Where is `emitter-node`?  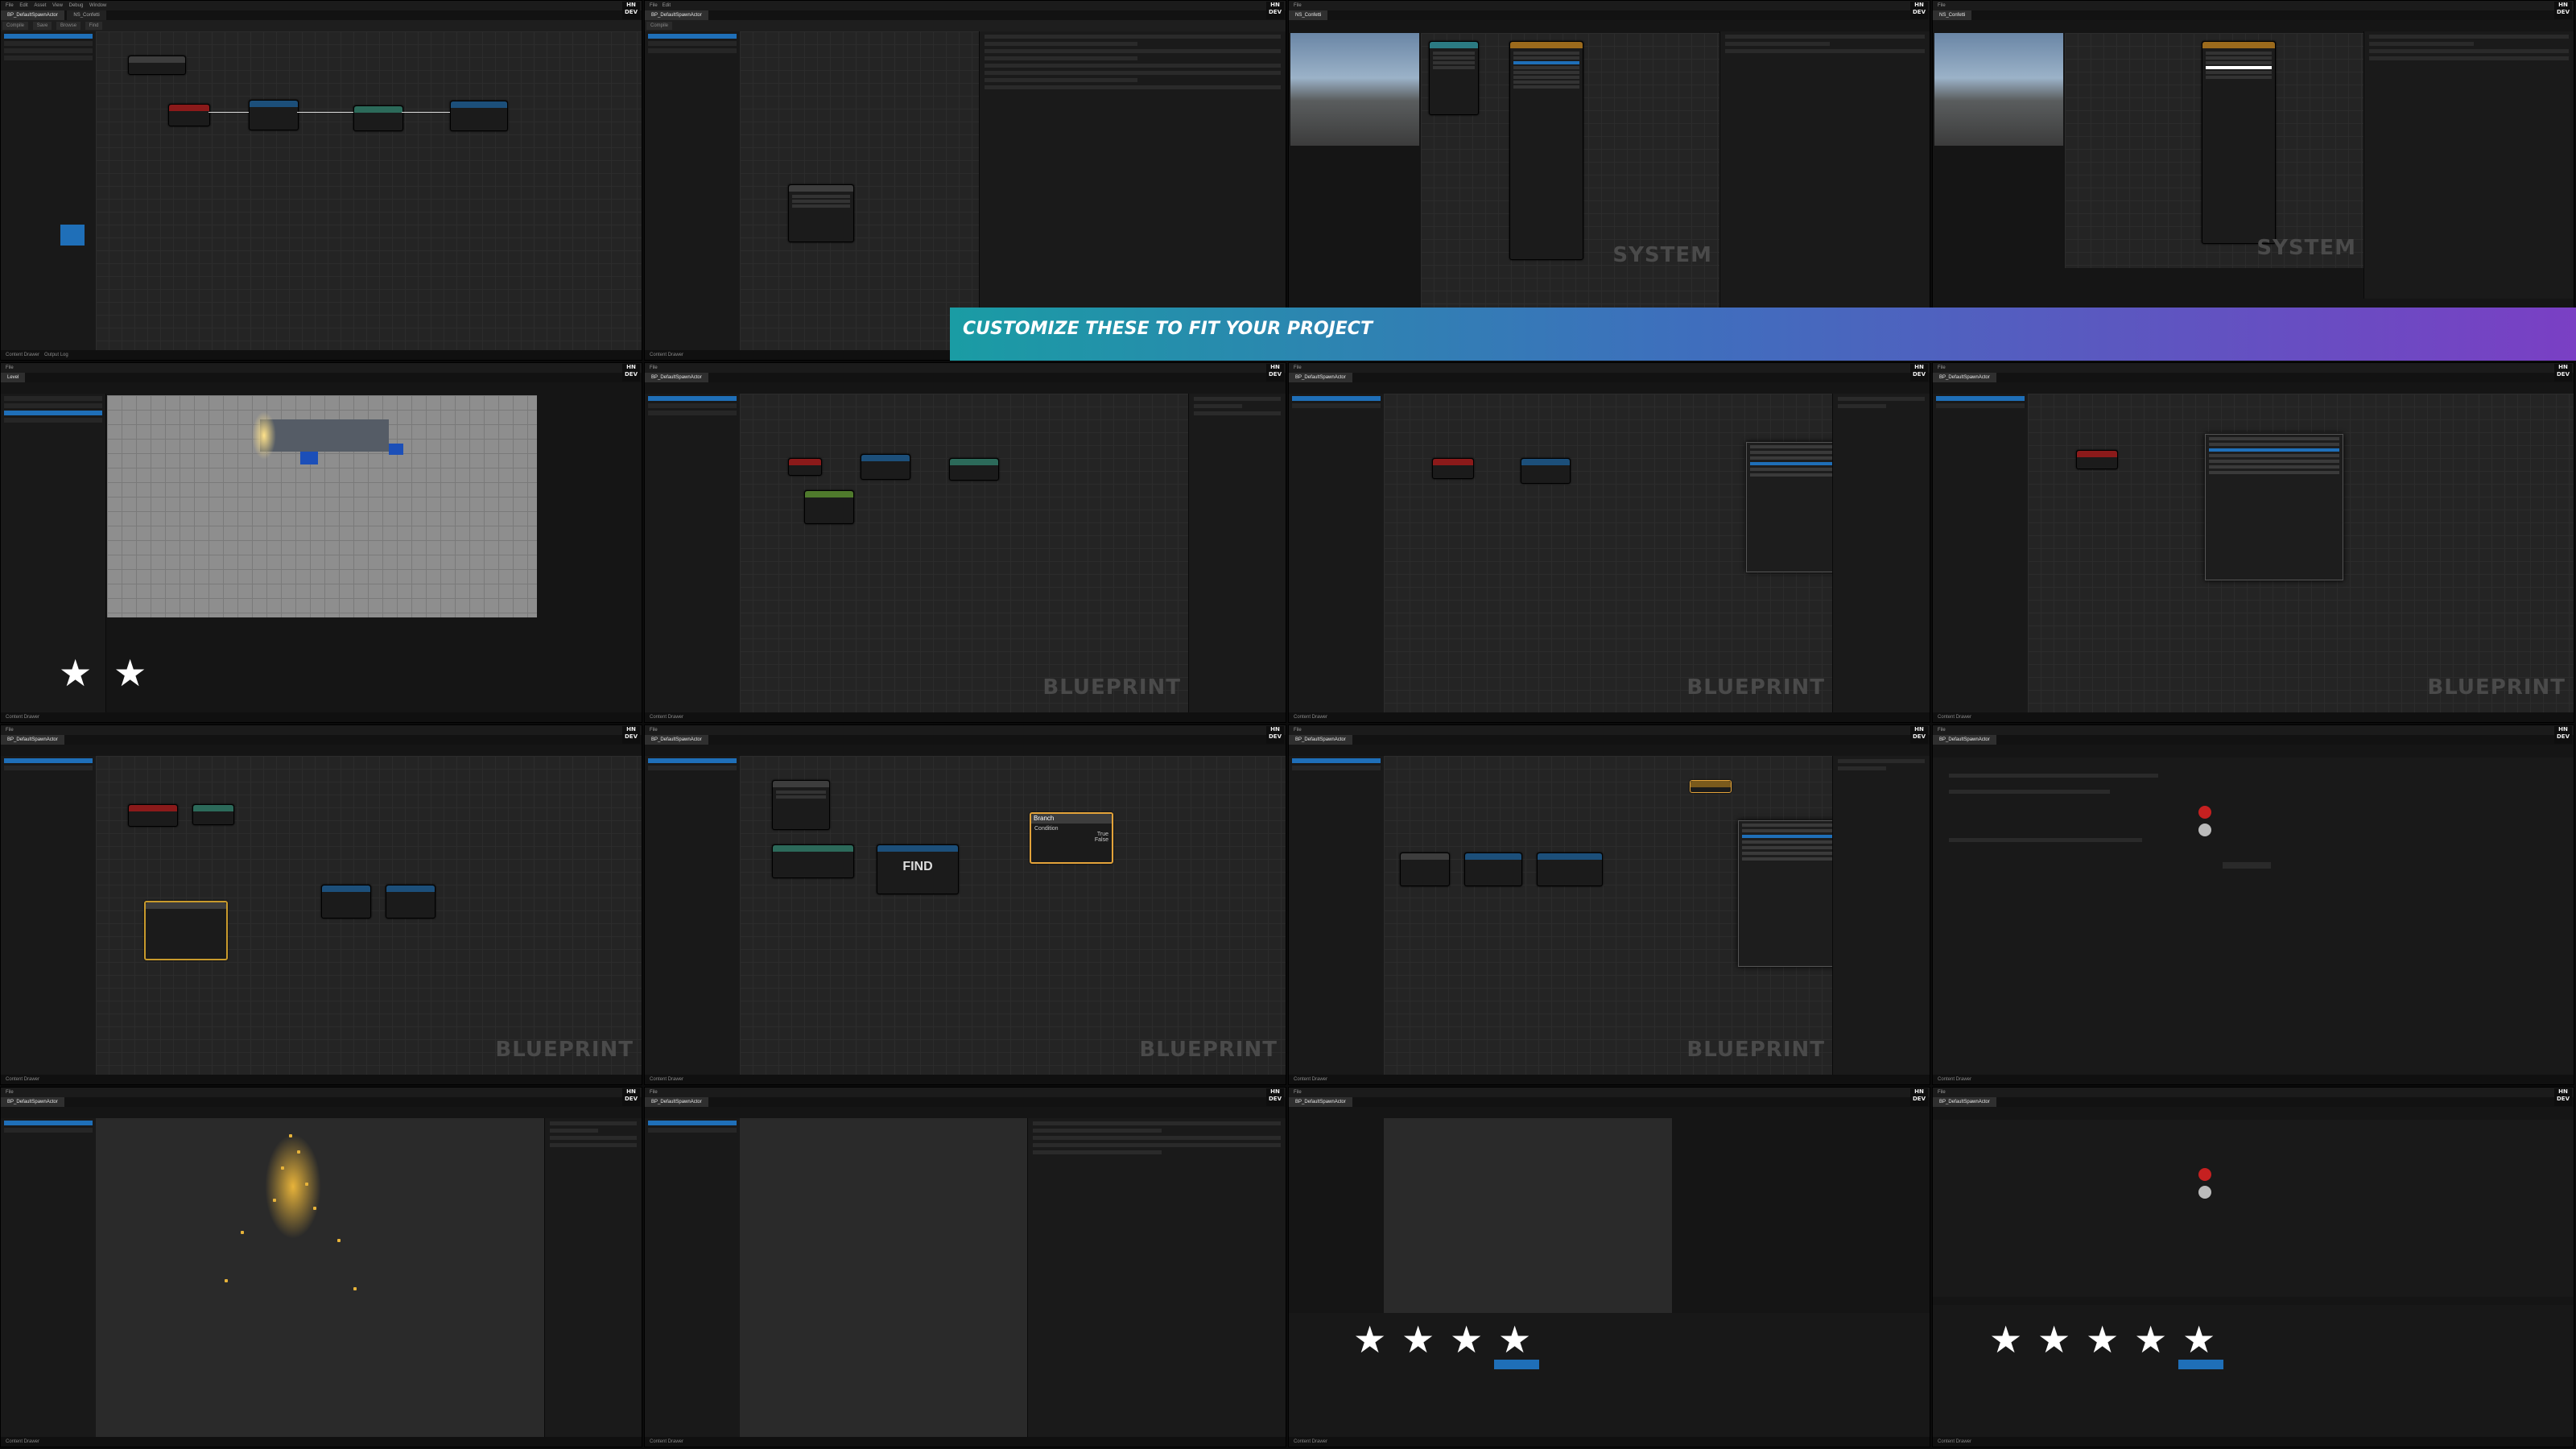 emitter-node is located at coordinates (1546, 150).